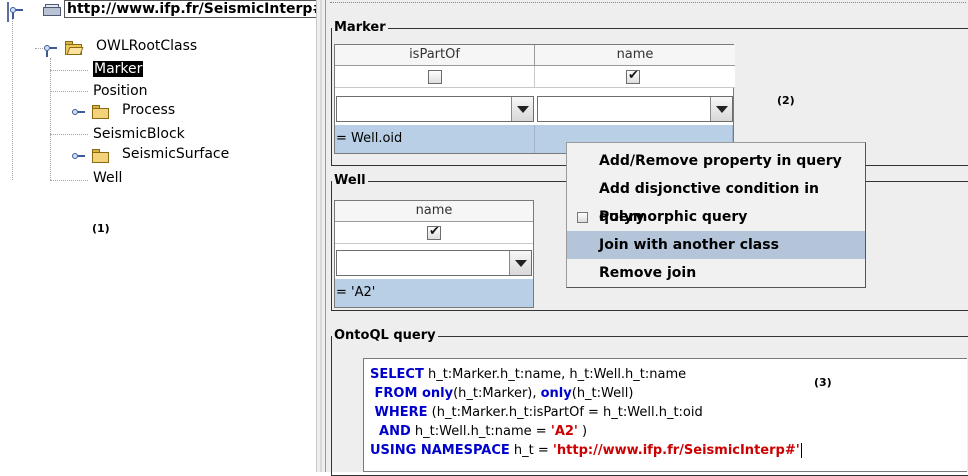  Describe the element at coordinates (101, 228) in the screenshot. I see `annotation-1: (1)` at that location.